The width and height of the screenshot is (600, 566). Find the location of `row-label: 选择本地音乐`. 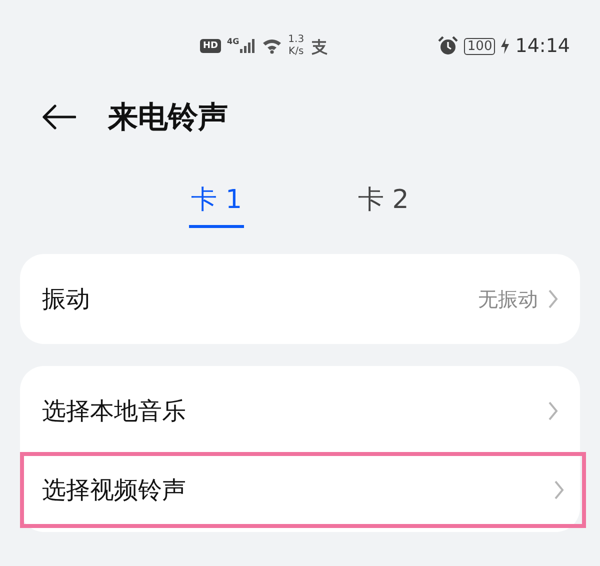

row-label: 选择本地音乐 is located at coordinates (114, 411).